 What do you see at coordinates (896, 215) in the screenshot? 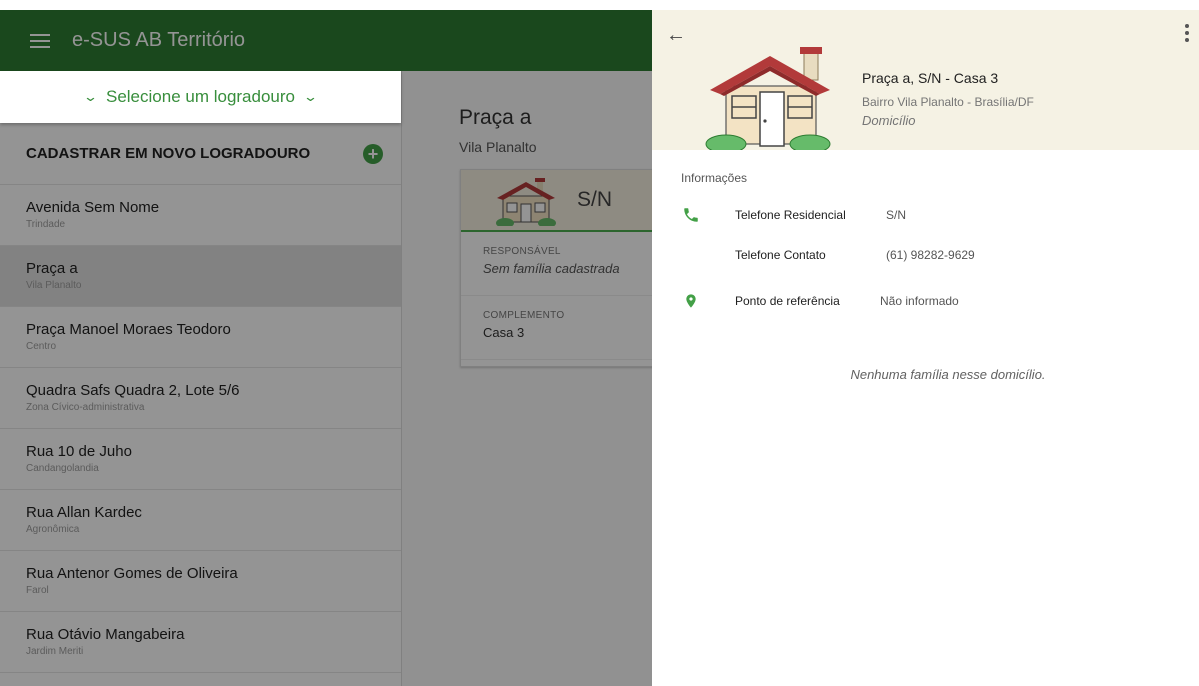
I see `phone-residential-value: S/N` at bounding box center [896, 215].